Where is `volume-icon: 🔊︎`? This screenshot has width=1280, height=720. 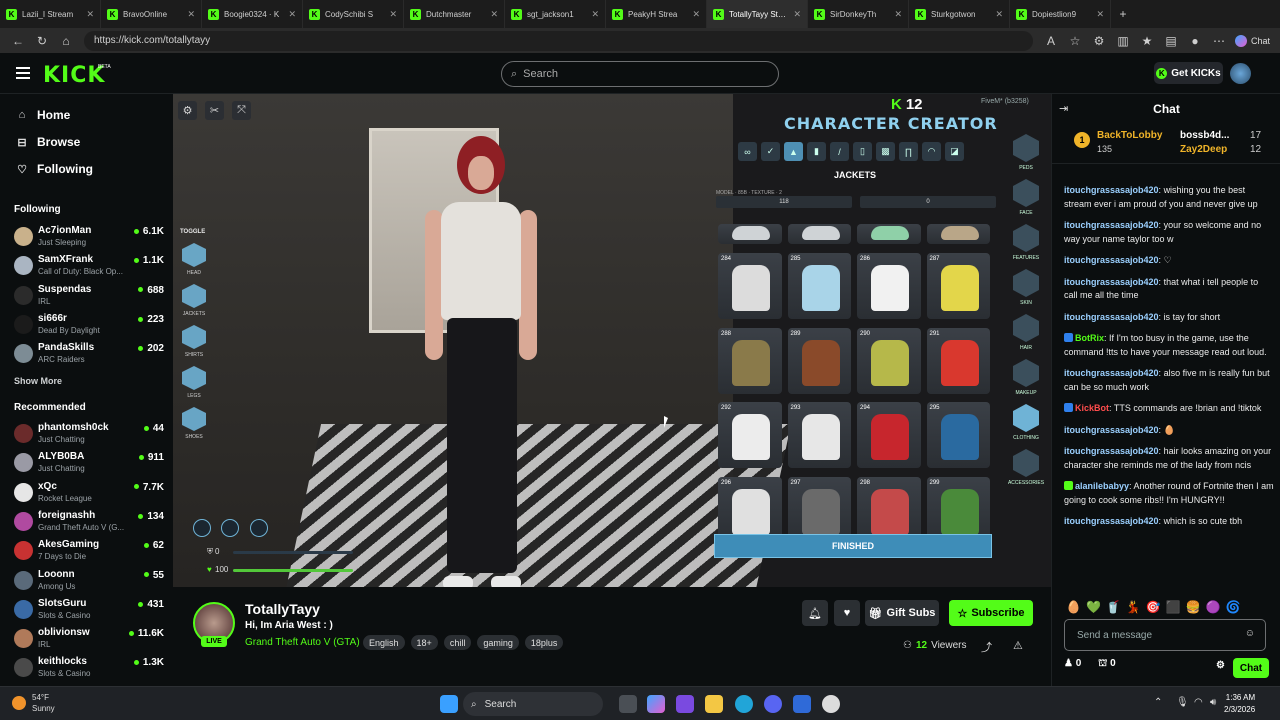 volume-icon: 🔊︎ is located at coordinates (1213, 702).